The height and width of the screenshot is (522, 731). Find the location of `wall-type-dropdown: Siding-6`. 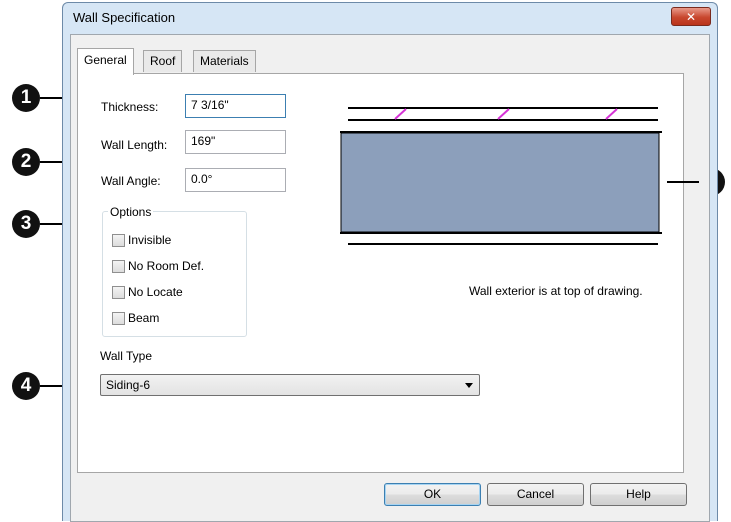

wall-type-dropdown: Siding-6 is located at coordinates (290, 385).